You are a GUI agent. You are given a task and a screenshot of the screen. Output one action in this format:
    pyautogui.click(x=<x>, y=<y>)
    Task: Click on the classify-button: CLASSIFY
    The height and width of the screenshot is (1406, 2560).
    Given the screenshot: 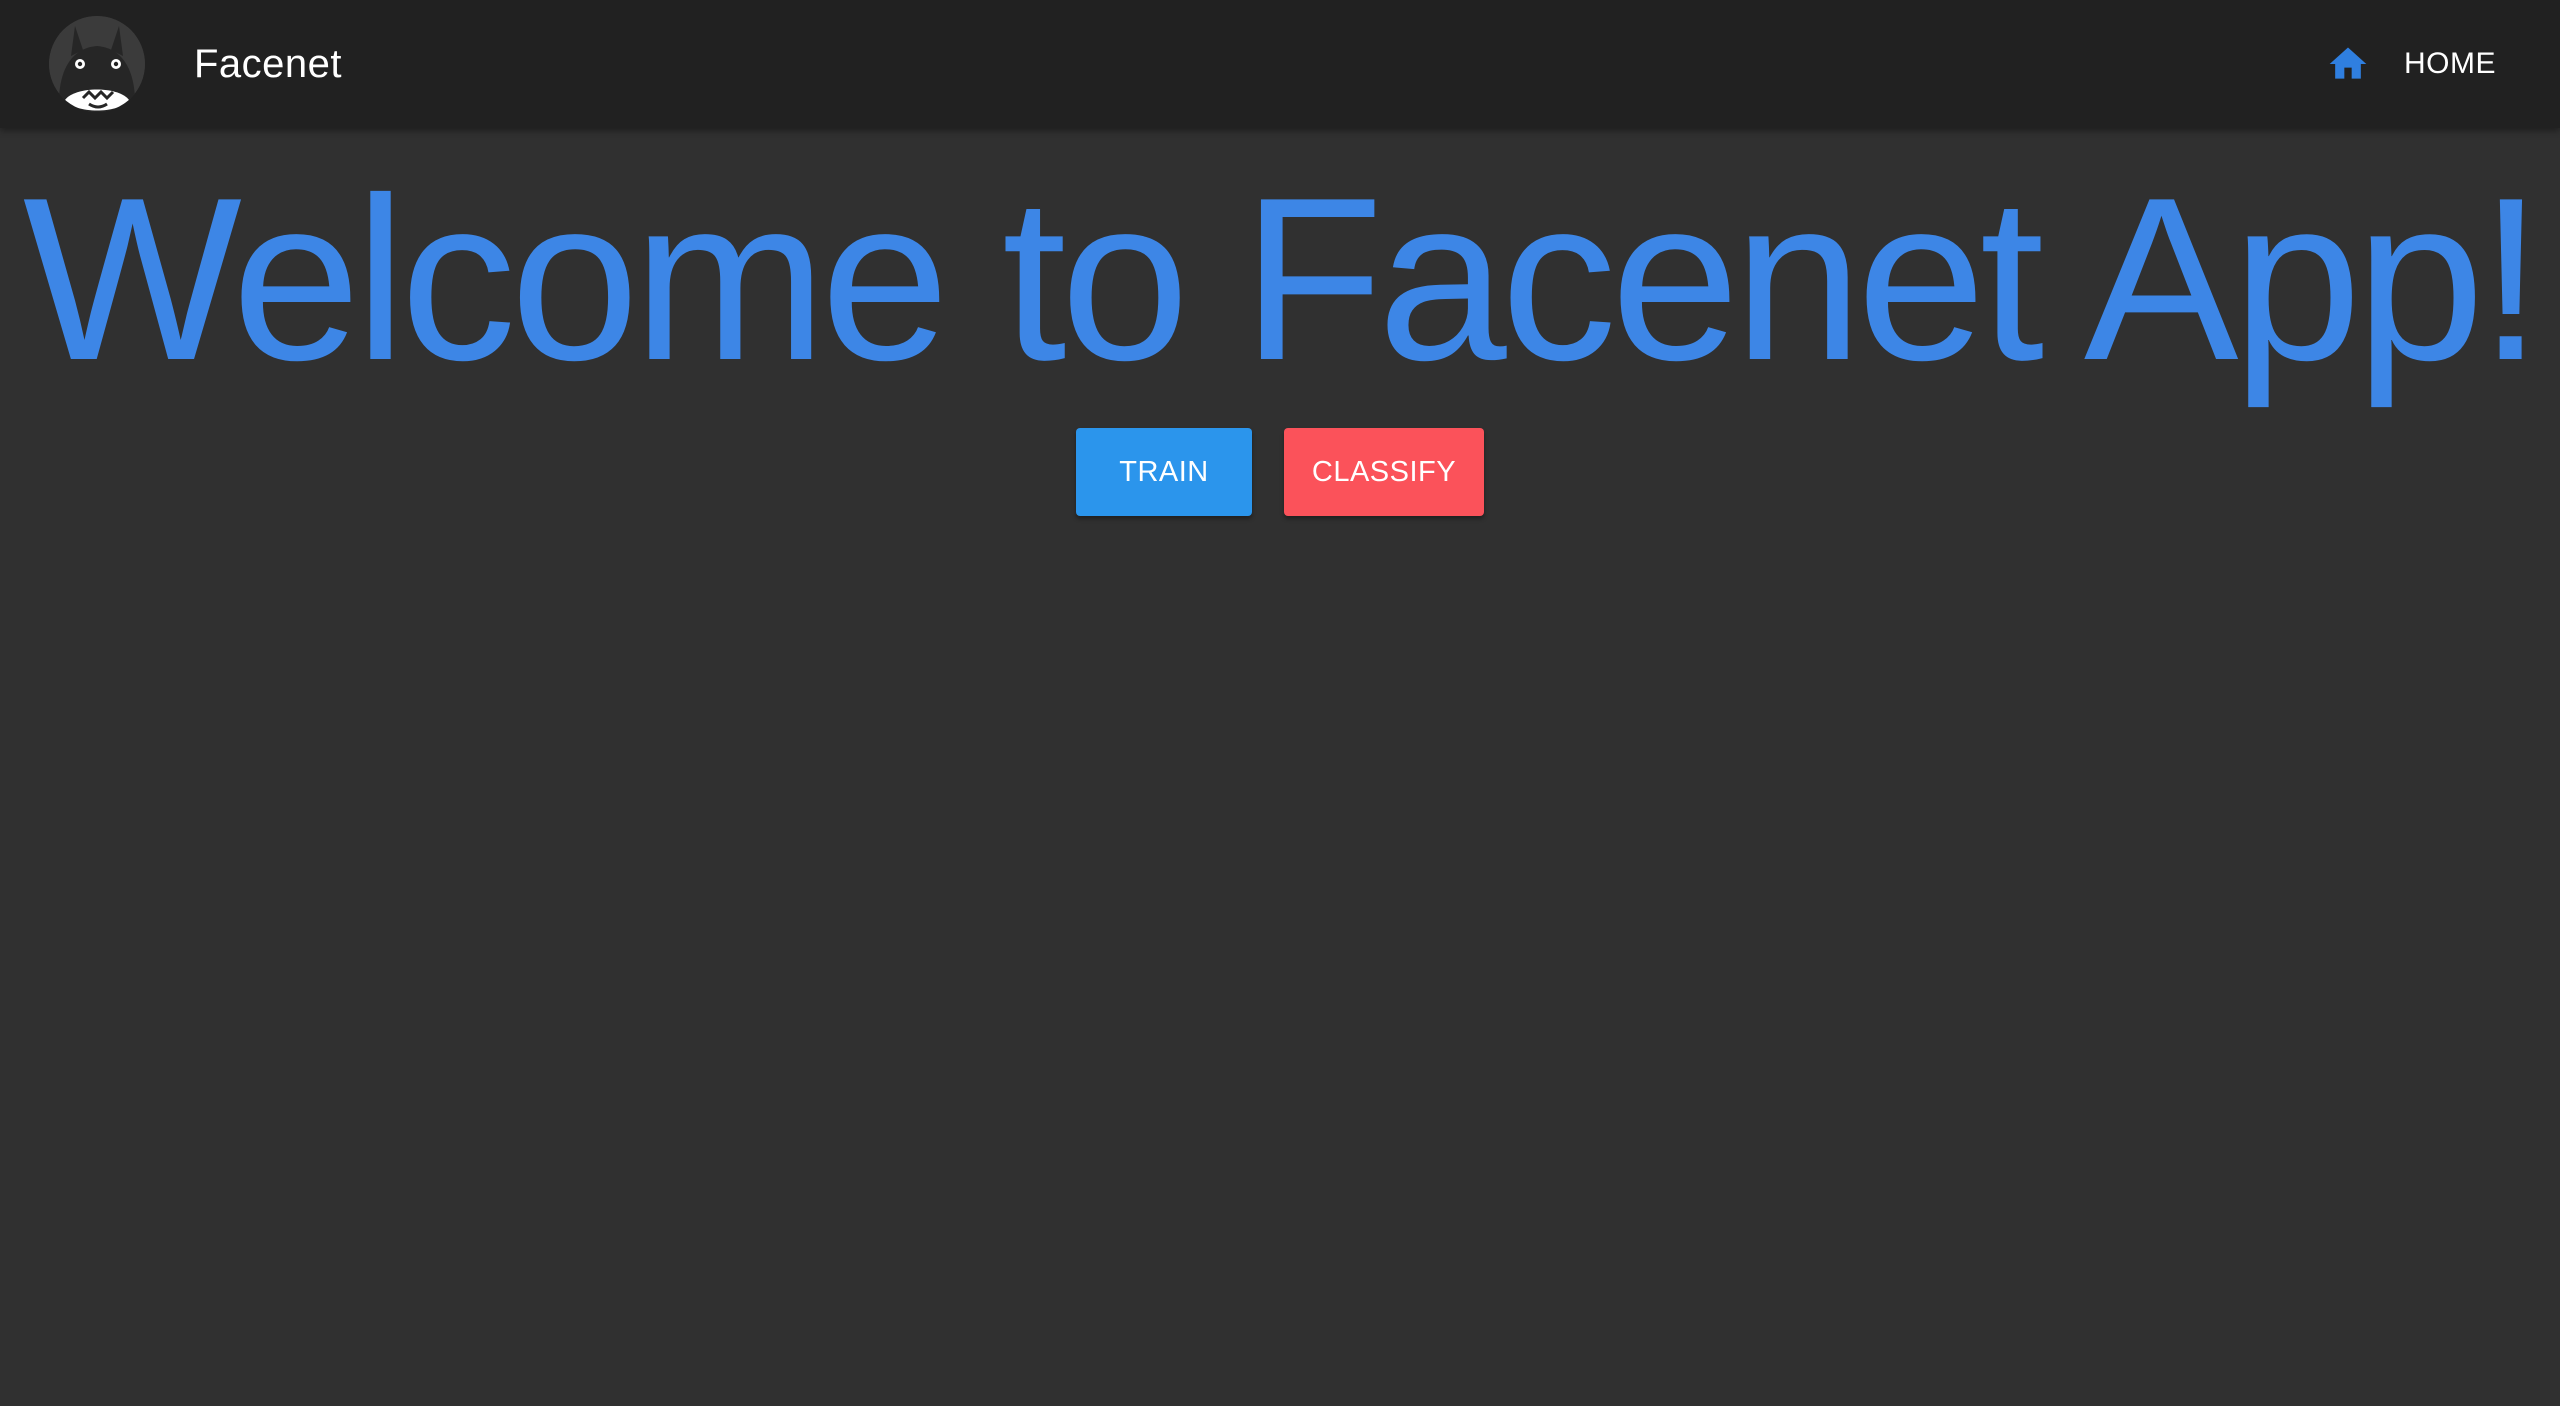 What is the action you would take?
    pyautogui.click(x=1384, y=472)
    